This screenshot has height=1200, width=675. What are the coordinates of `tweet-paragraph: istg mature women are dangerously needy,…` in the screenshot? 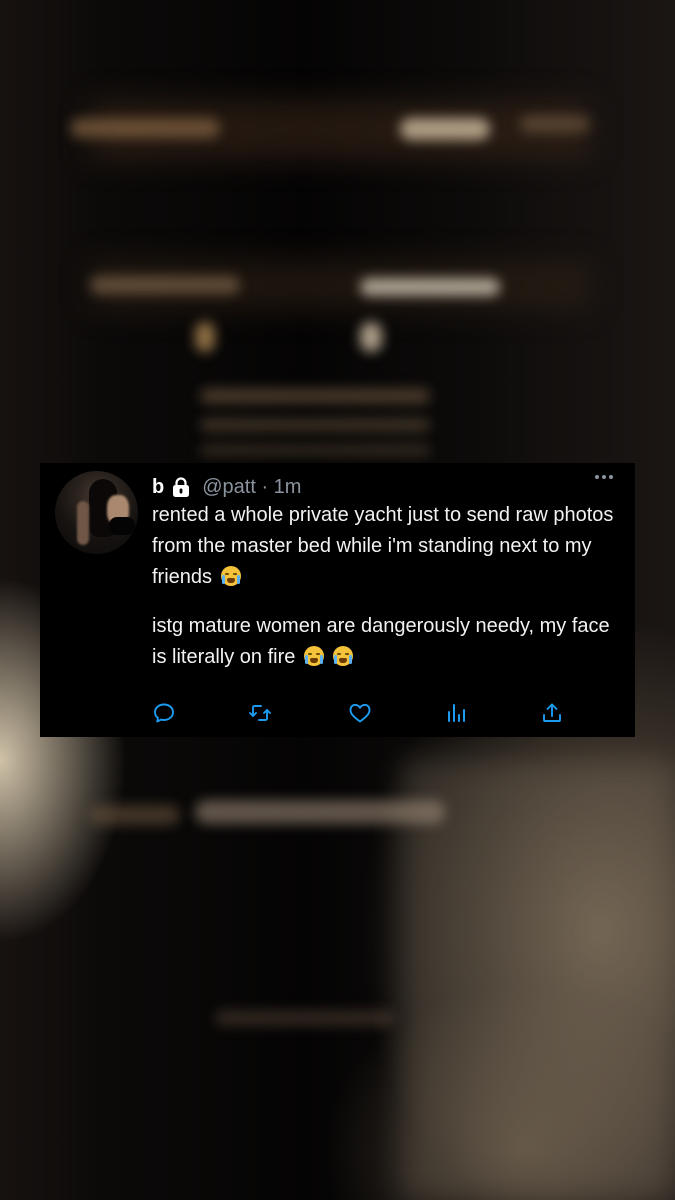 It's located at (387, 642).